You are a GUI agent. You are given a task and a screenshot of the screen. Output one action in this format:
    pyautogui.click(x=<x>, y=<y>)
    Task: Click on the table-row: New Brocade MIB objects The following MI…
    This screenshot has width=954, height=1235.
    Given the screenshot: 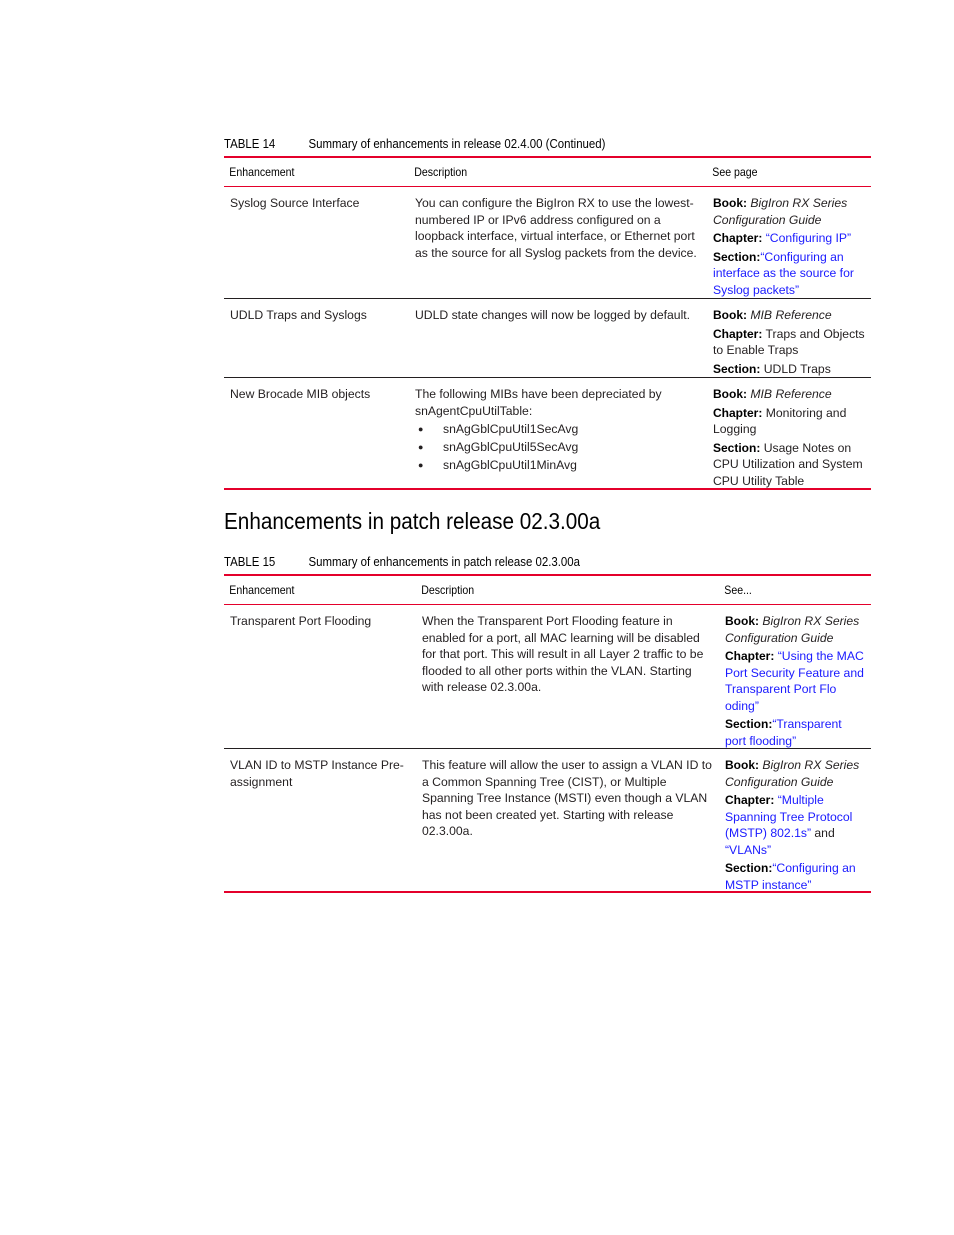 What is the action you would take?
    pyautogui.click(x=547, y=433)
    